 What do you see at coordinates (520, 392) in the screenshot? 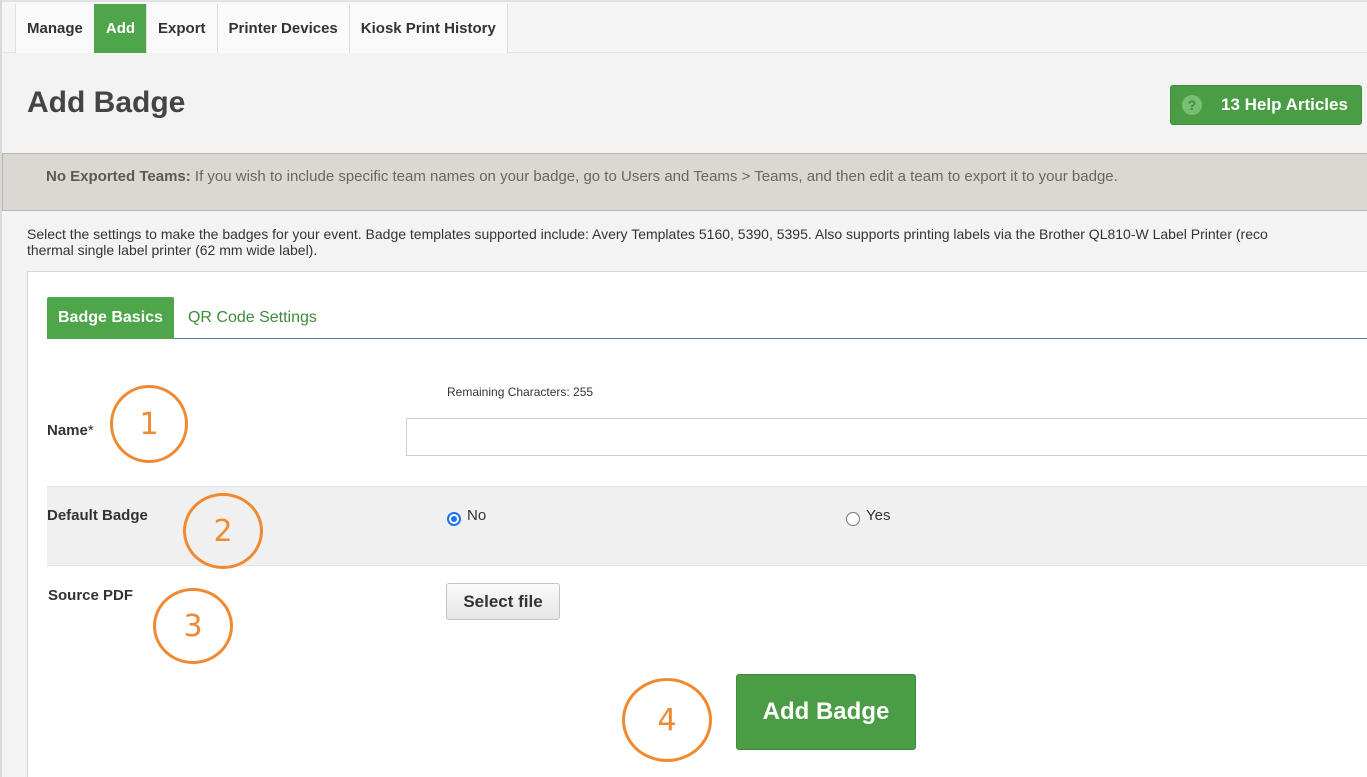
I see `remaining-characters: Remaining Characters: 255` at bounding box center [520, 392].